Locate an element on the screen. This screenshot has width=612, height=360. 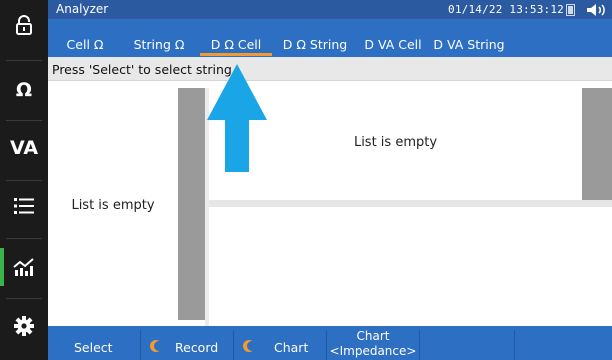
softkey-bar: Select Record Chart Chart <Impedance> is located at coordinates (330, 343).